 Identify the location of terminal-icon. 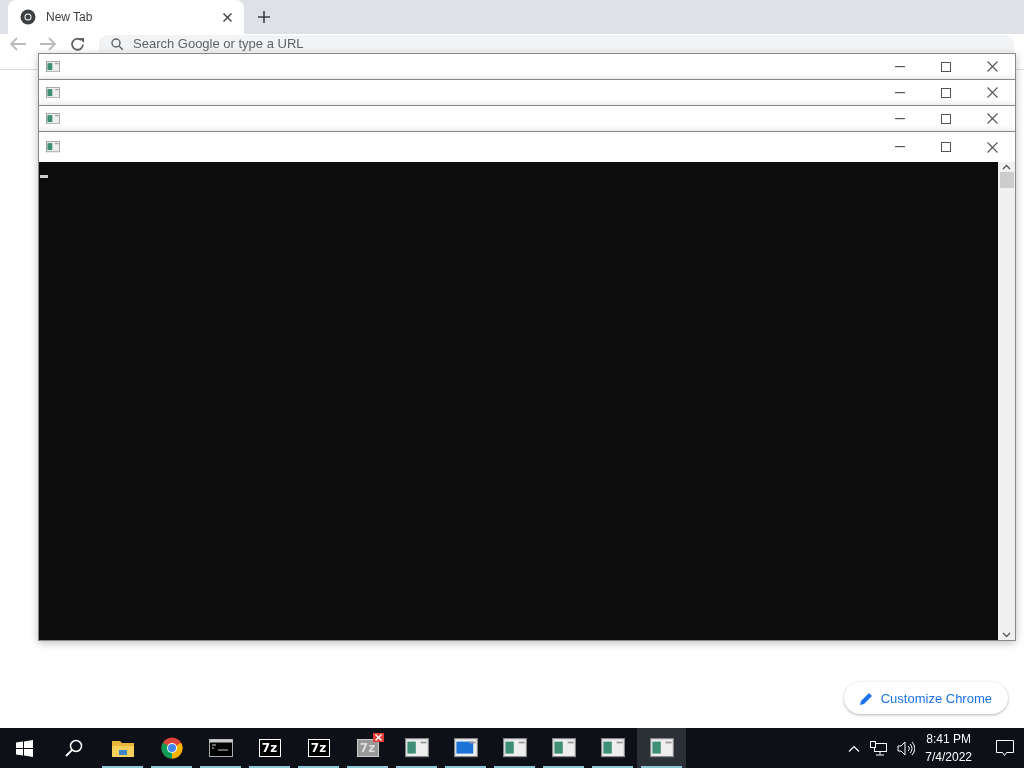
(220, 748).